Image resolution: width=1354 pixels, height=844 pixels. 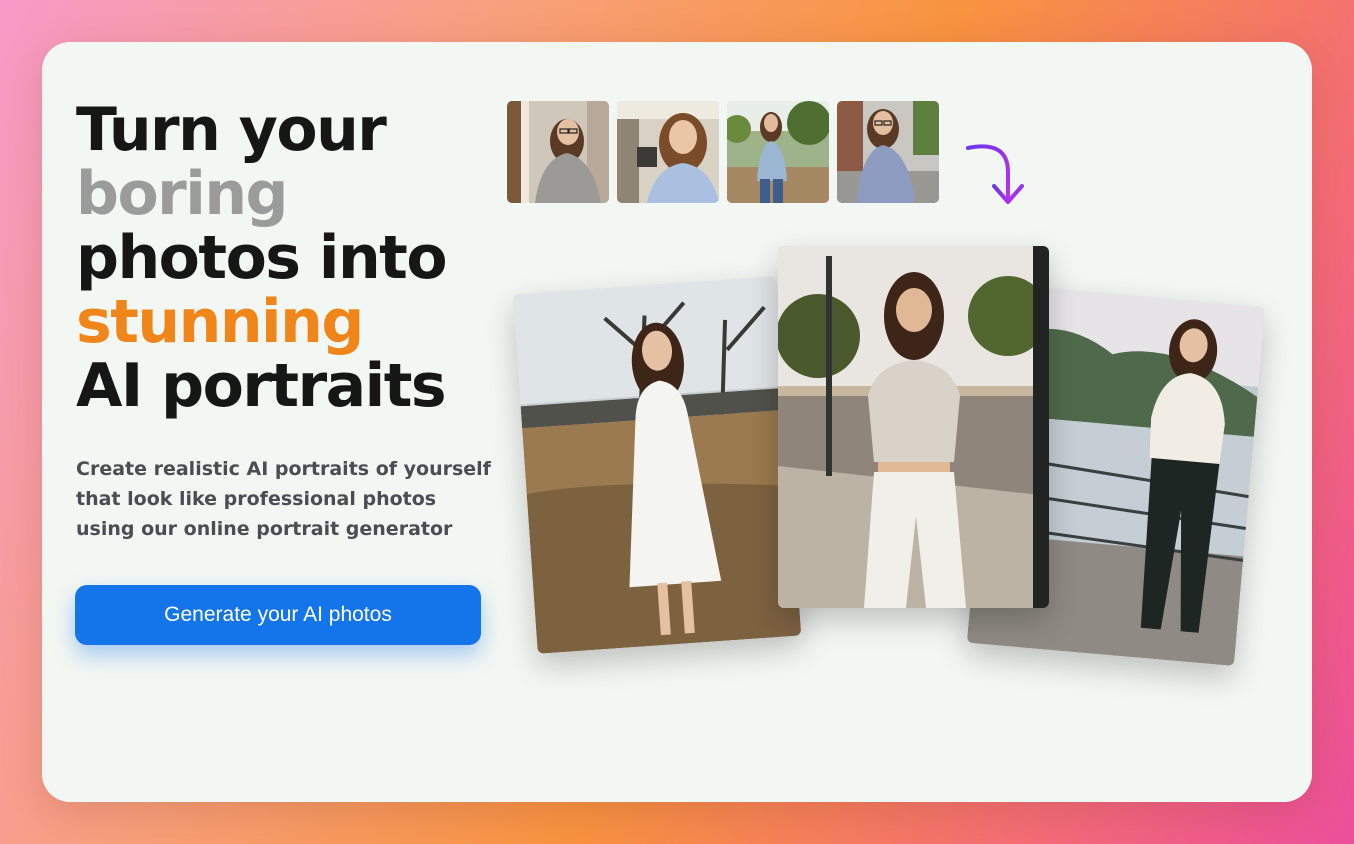 I want to click on headline-line-4: stunning, so click(x=220, y=322).